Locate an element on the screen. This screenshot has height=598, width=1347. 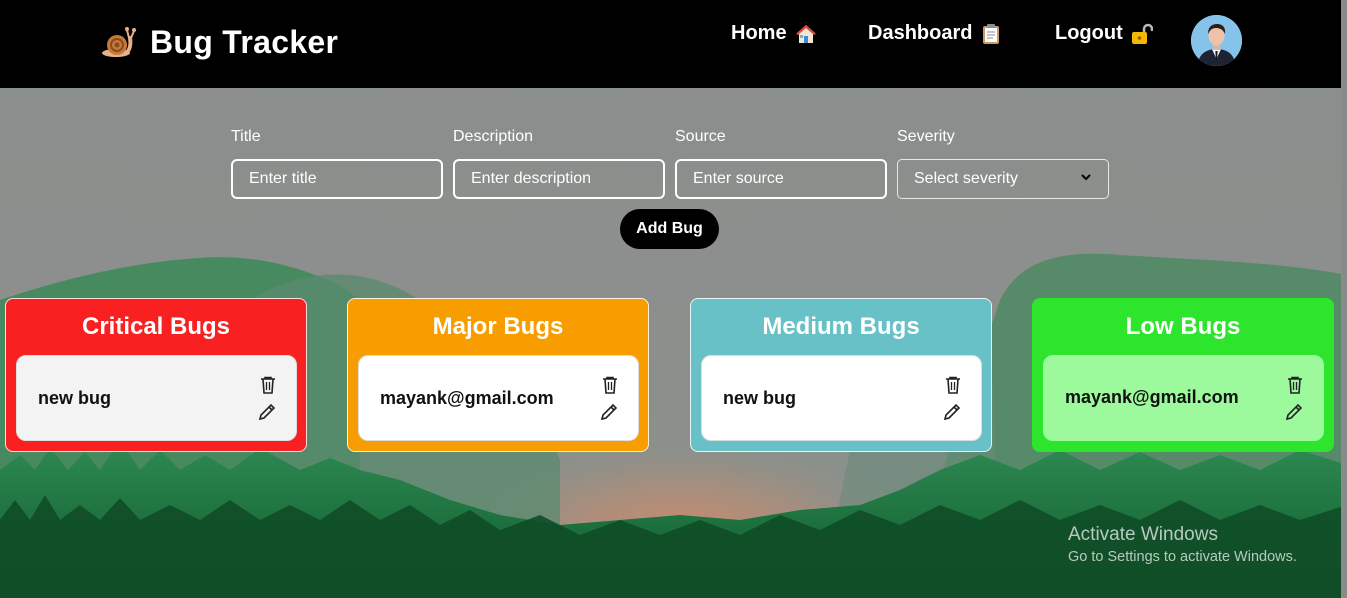
severity-label: Severity is located at coordinates (926, 136).